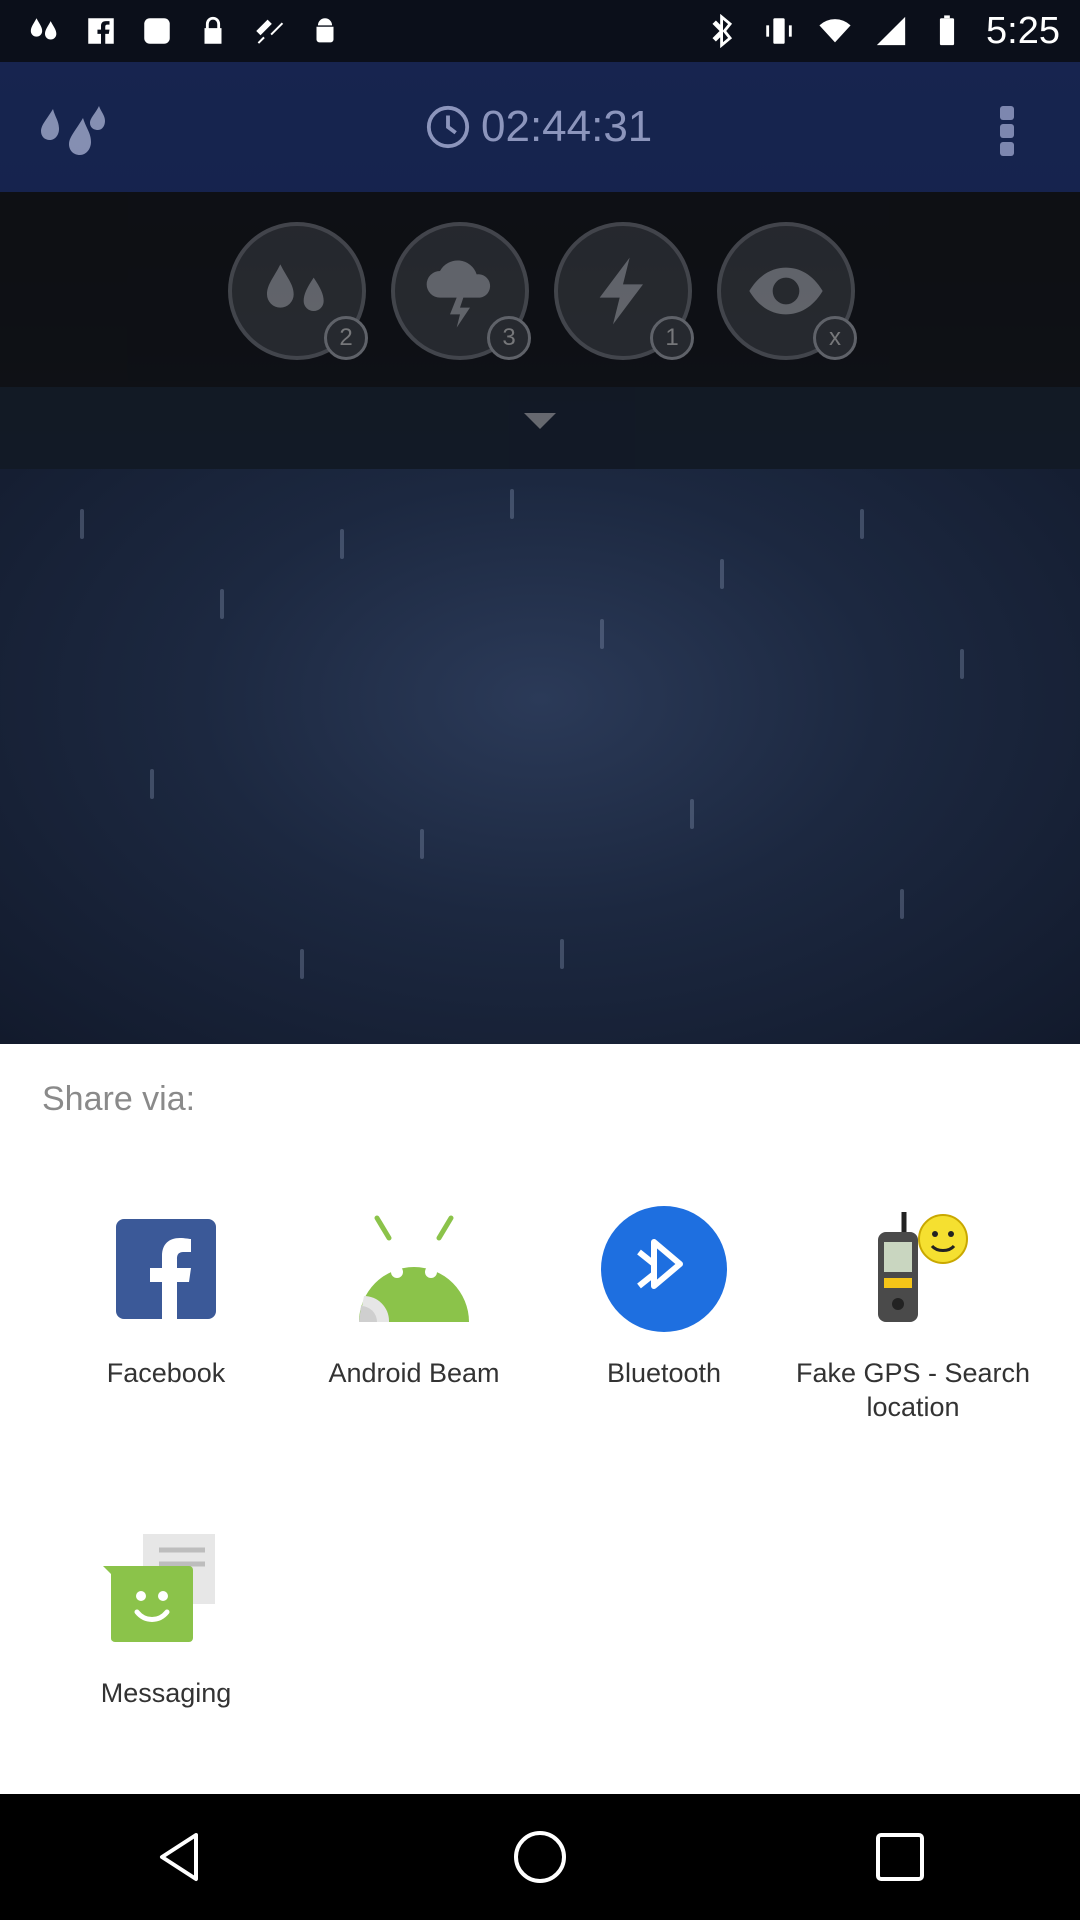 The width and height of the screenshot is (1080, 1920). What do you see at coordinates (346, 338) in the screenshot?
I see `effect-badge: 2` at bounding box center [346, 338].